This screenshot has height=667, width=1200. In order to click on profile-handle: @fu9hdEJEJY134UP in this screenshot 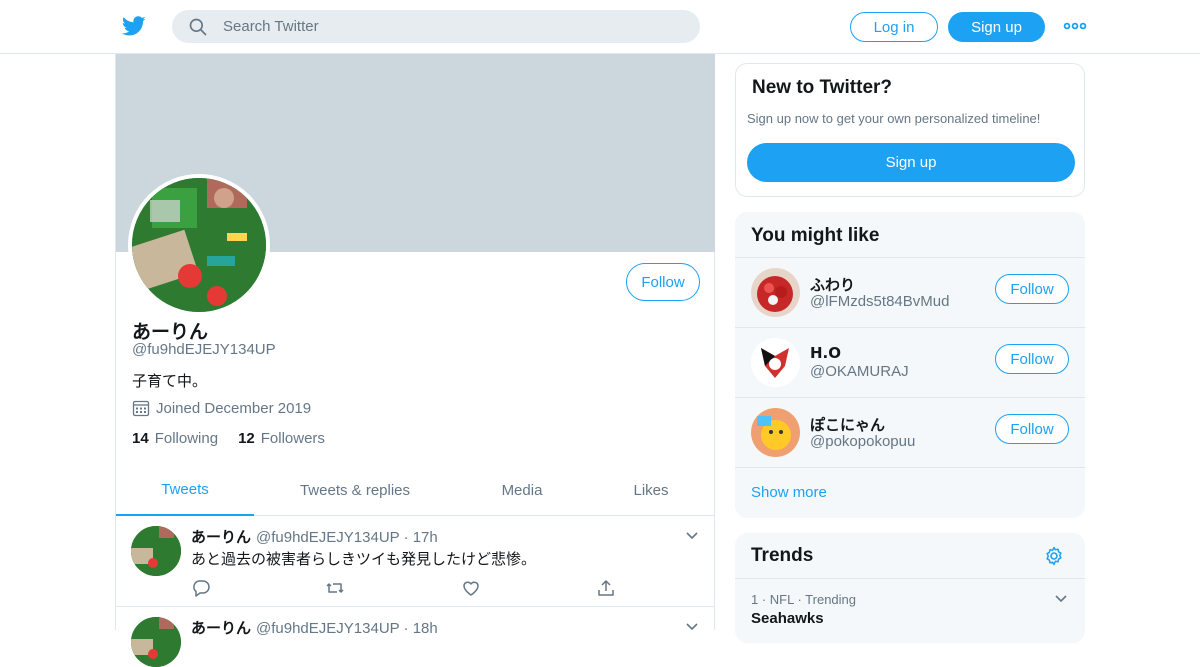, I will do `click(204, 349)`.